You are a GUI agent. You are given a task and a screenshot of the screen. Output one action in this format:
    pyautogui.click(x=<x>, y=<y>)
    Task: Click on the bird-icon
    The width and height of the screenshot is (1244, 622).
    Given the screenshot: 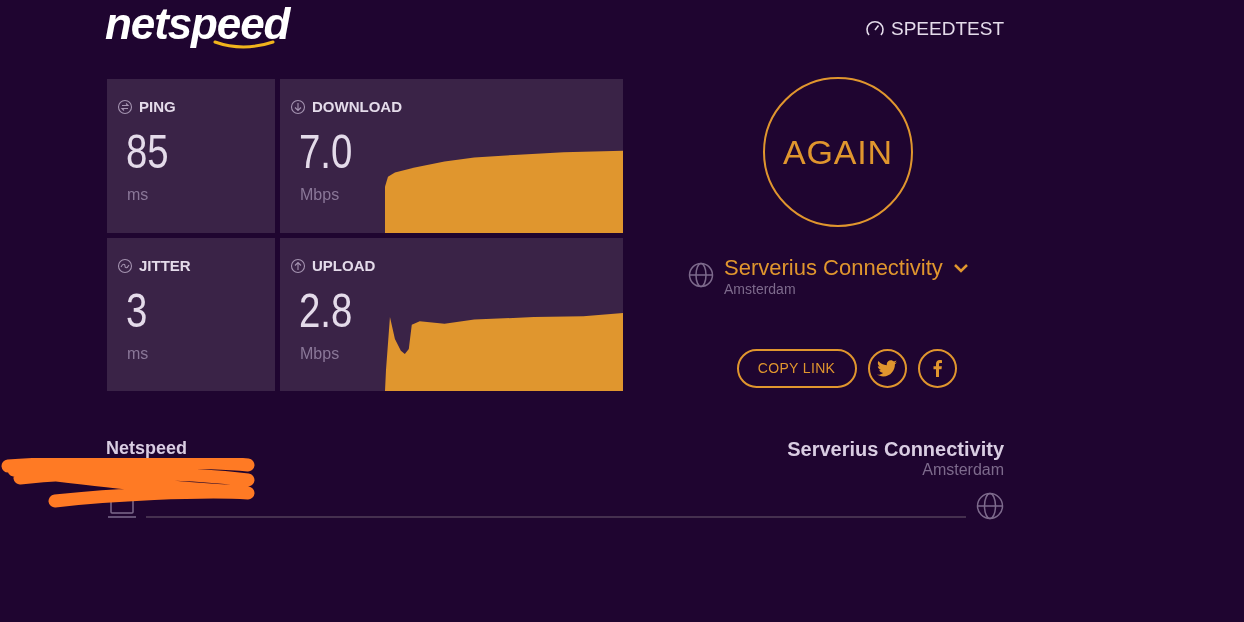 What is the action you would take?
    pyautogui.click(x=887, y=368)
    